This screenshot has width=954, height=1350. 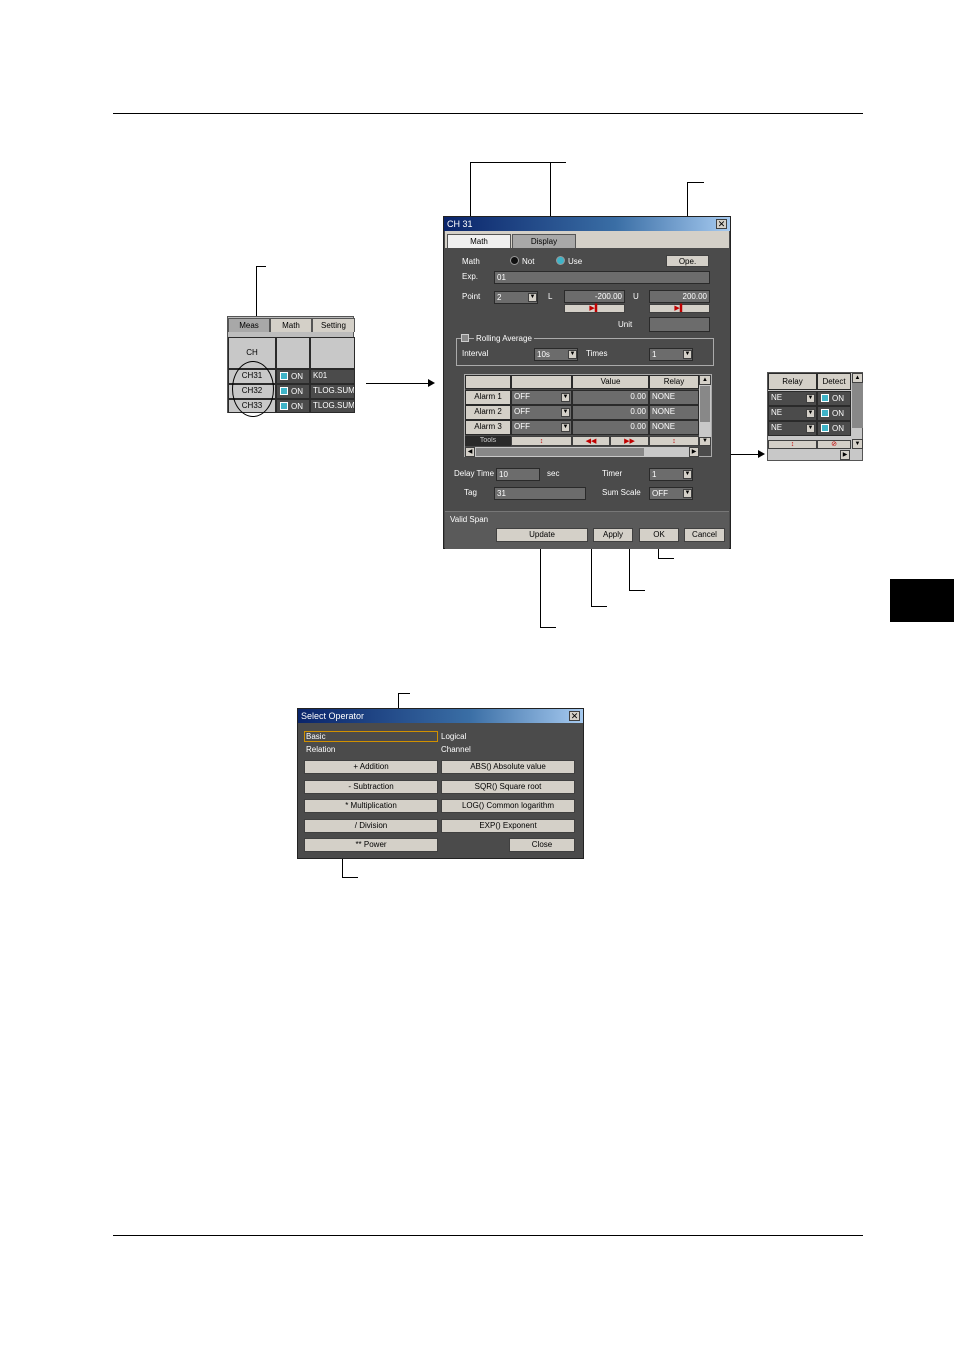 What do you see at coordinates (540, 493) in the screenshot?
I see `tag-input: 31` at bounding box center [540, 493].